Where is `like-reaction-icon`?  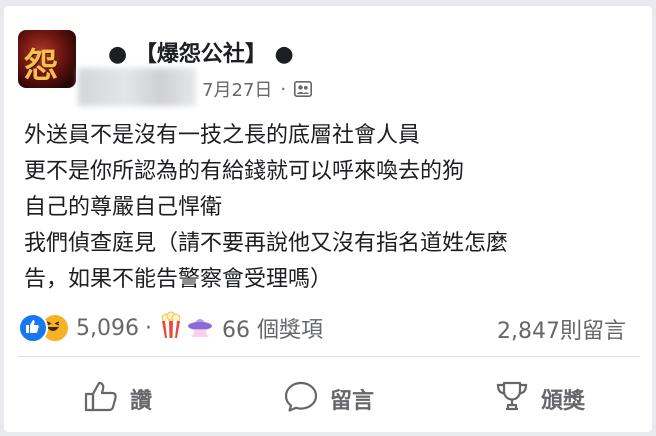
like-reaction-icon is located at coordinates (33, 328).